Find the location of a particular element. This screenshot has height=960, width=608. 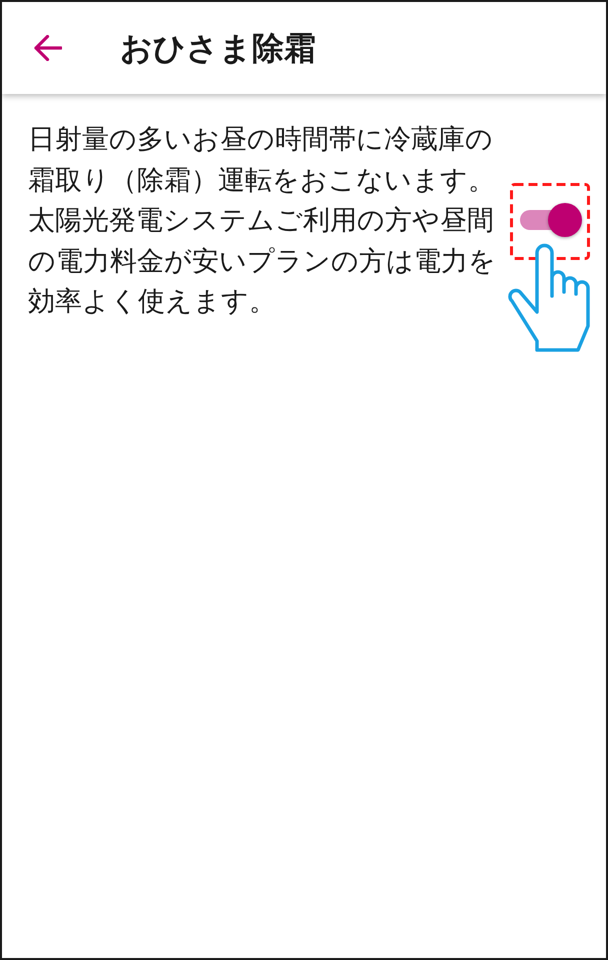

back-arrow-icon is located at coordinates (48, 48).